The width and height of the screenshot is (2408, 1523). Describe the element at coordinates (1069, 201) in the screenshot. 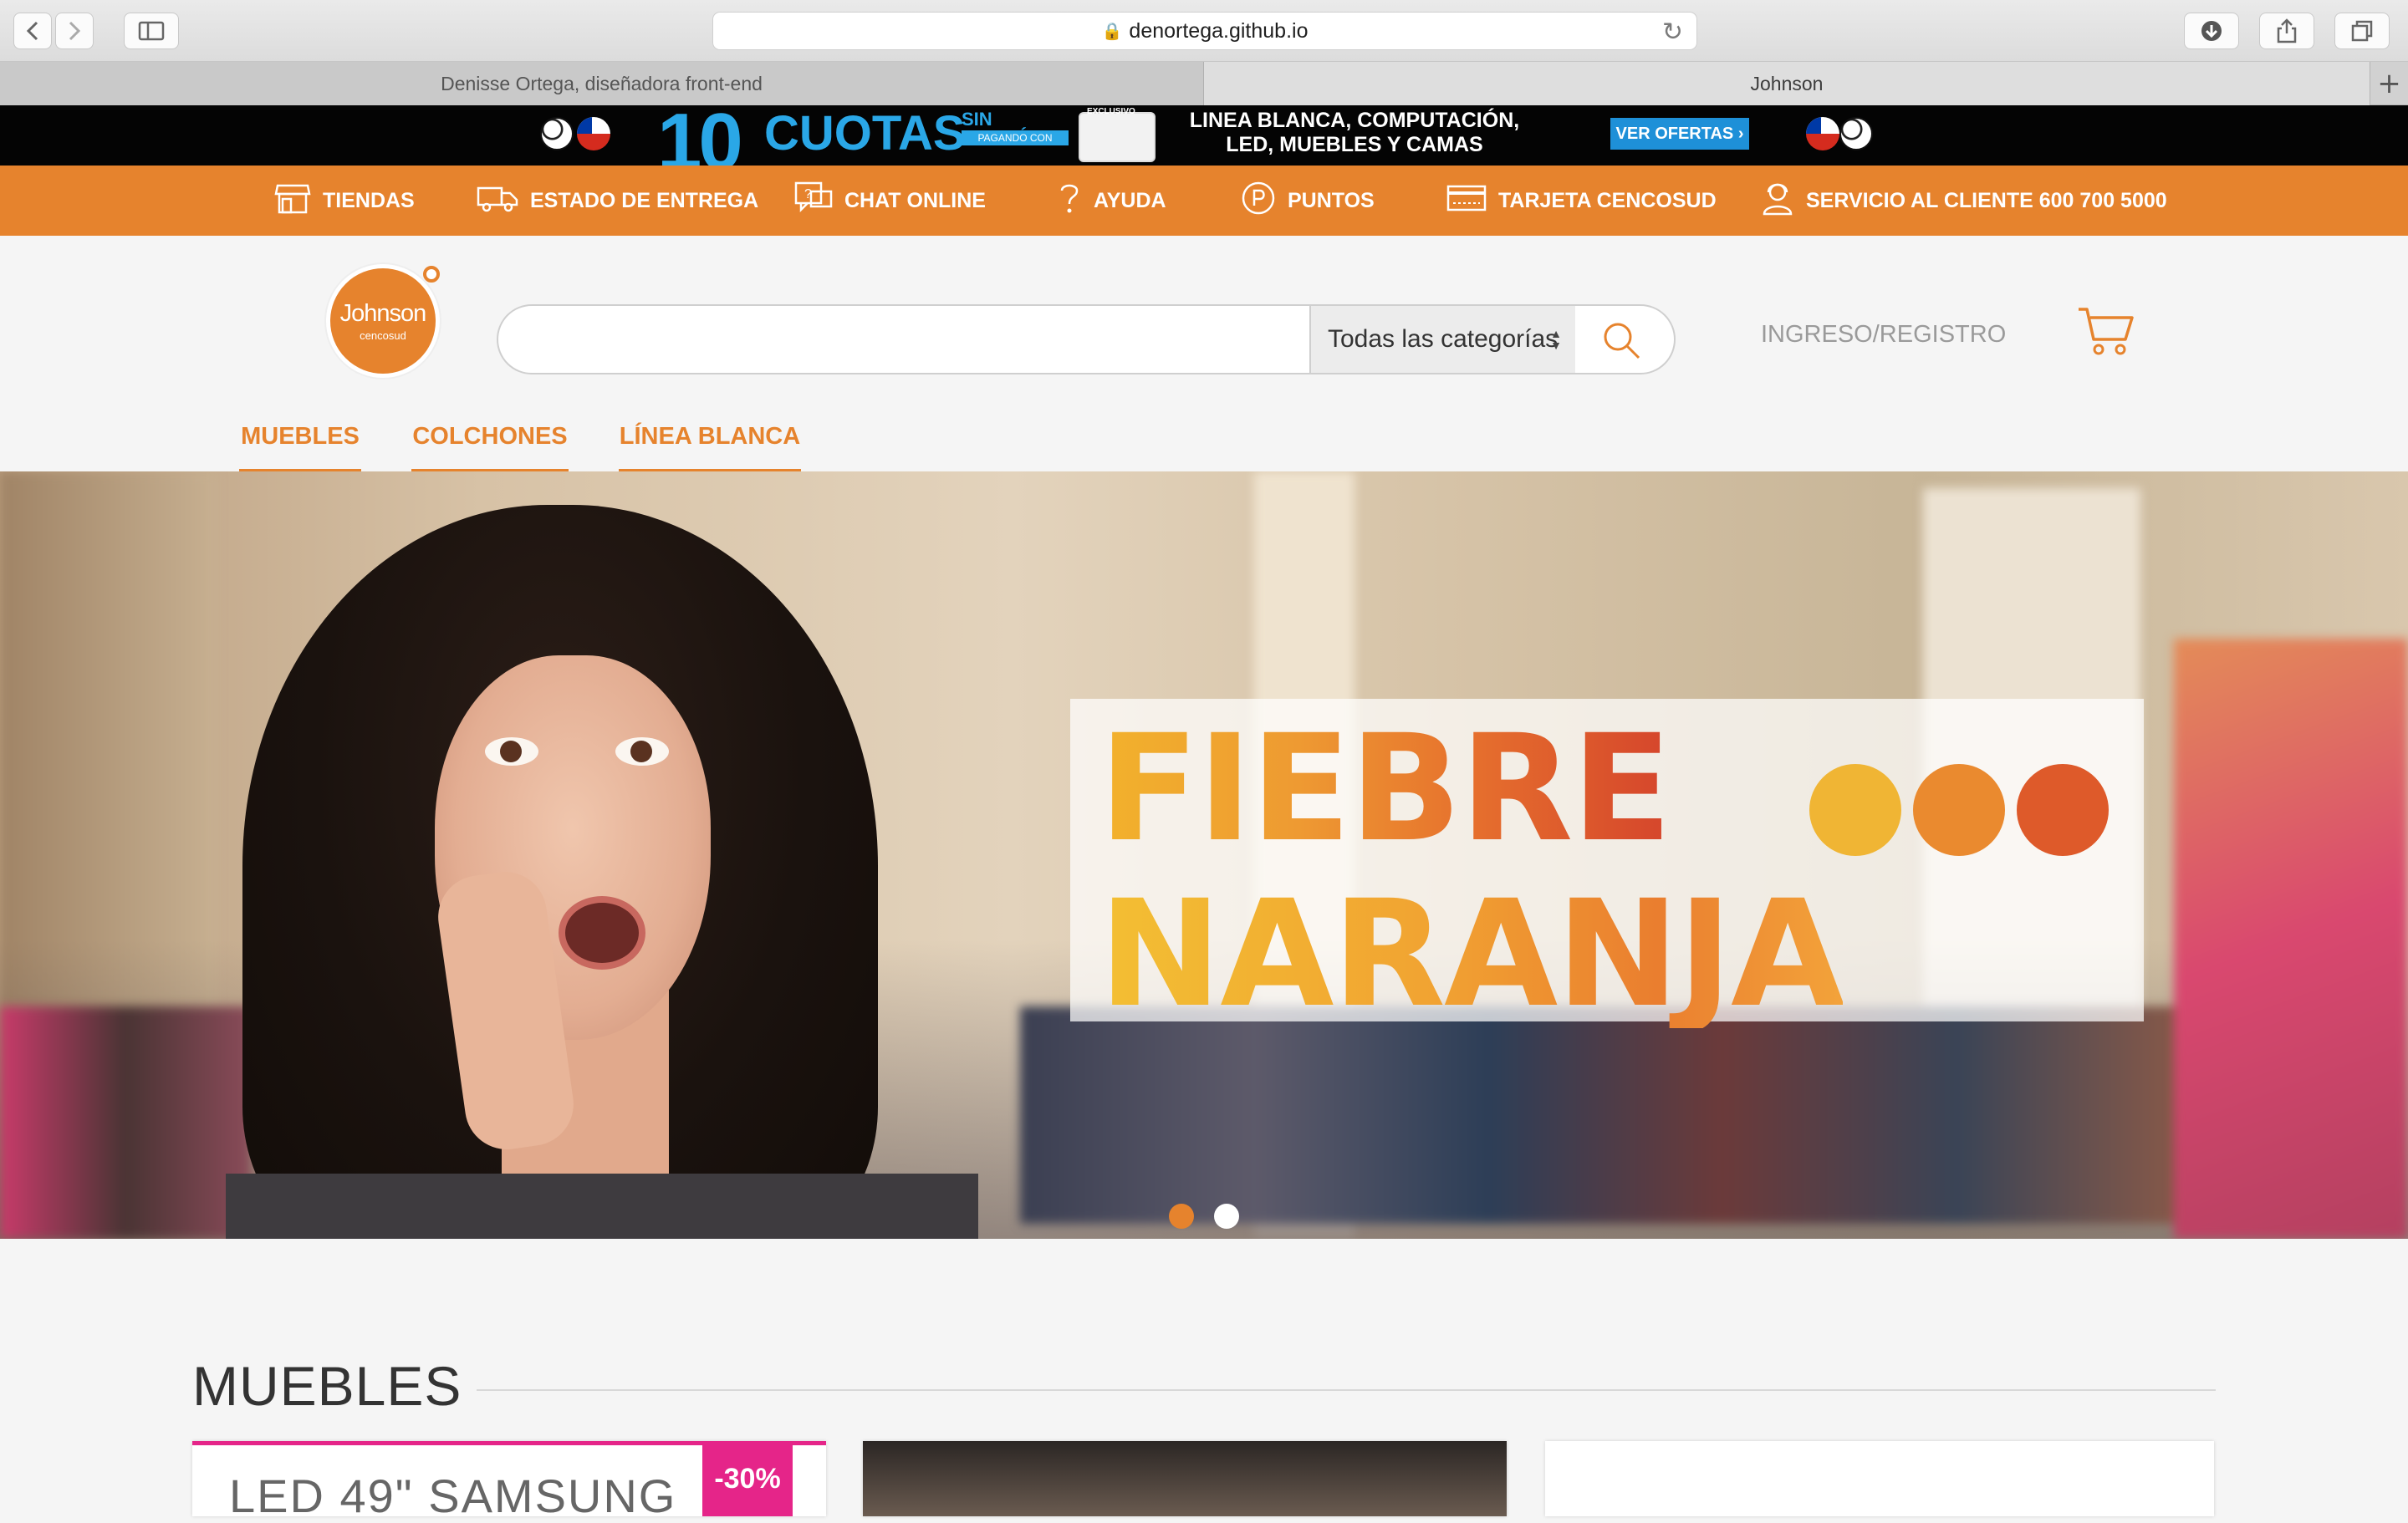

I see `help-icon` at that location.